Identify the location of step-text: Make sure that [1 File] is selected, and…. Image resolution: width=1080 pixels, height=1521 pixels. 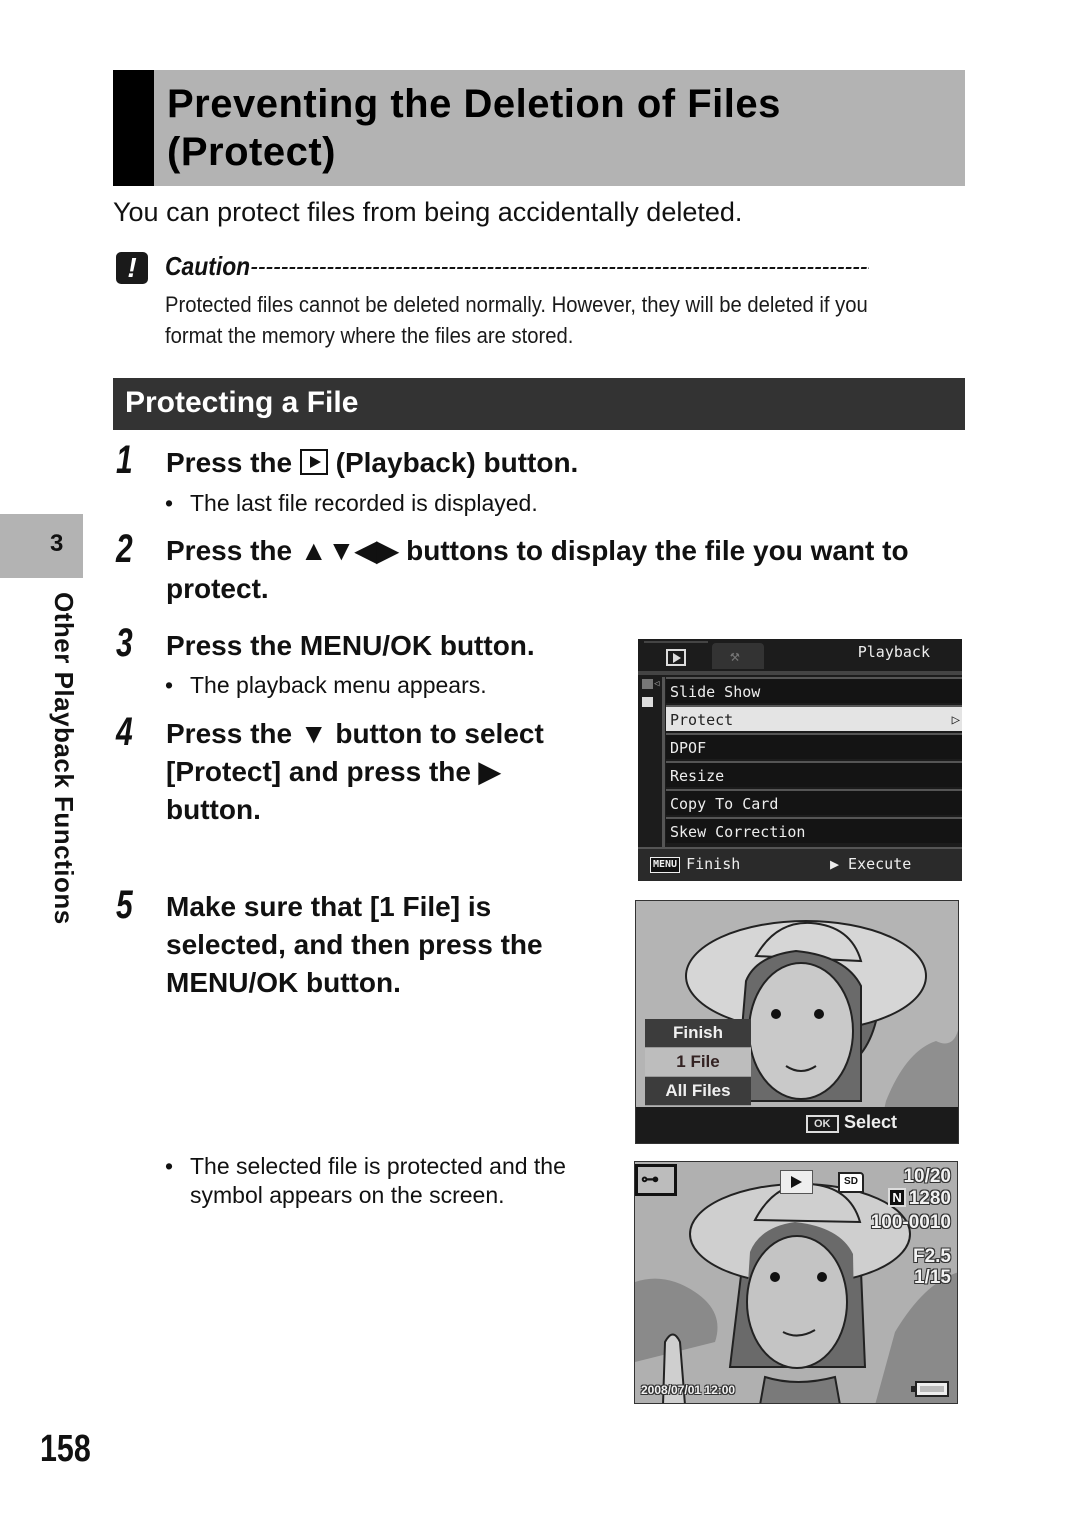
(354, 944).